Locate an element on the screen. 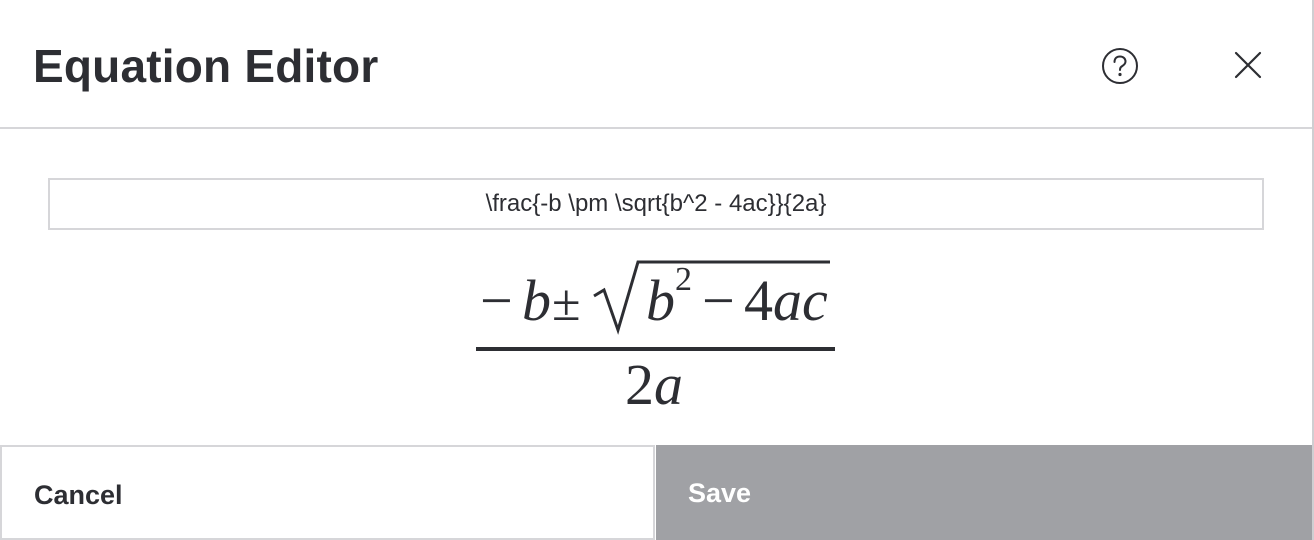 The height and width of the screenshot is (540, 1314). equation-preview: − b ± b 2 − 4 ac 2 a is located at coordinates (656, 333).